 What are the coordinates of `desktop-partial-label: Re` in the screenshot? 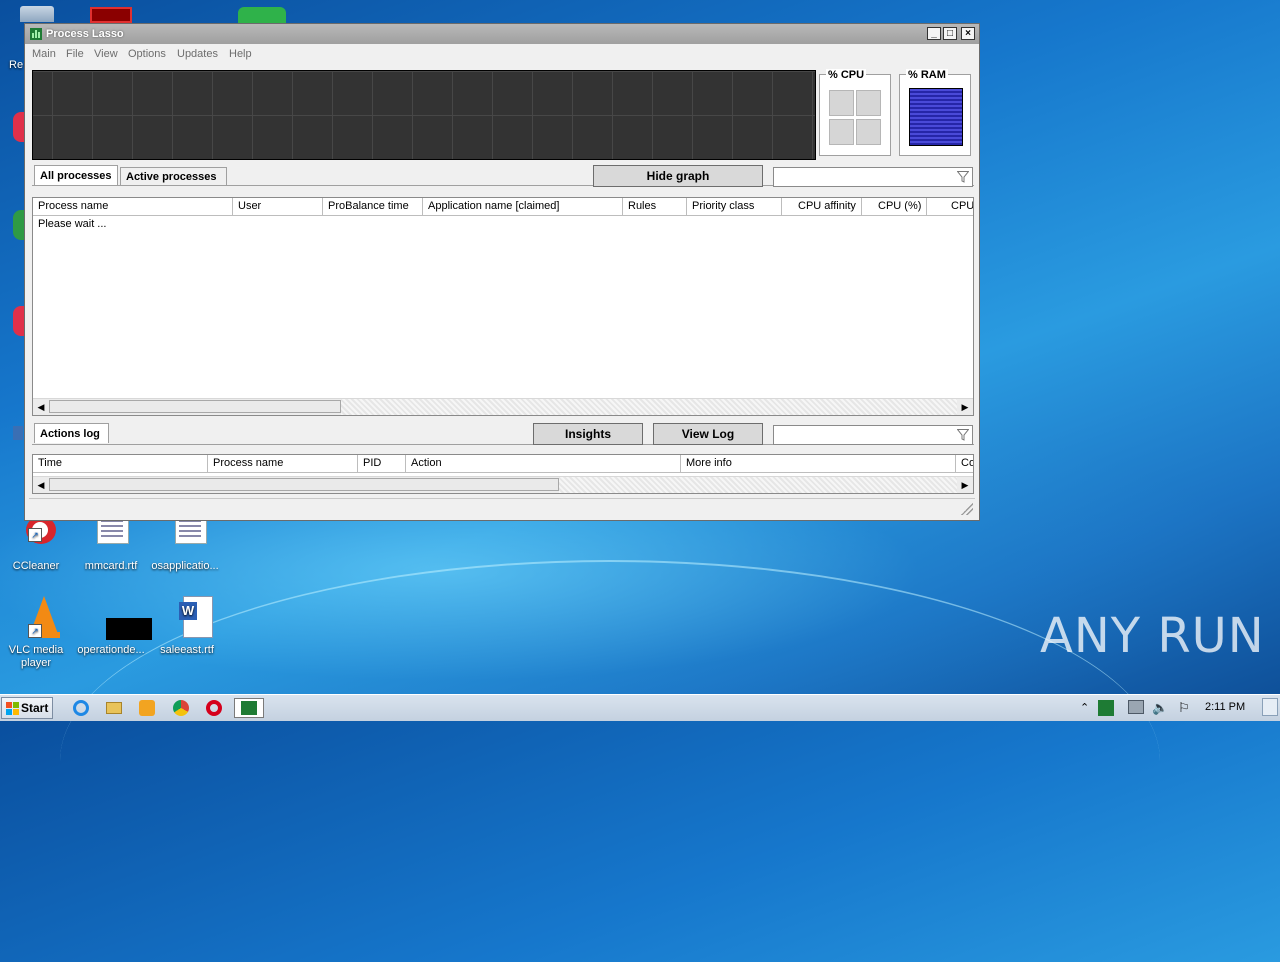 It's located at (16, 65).